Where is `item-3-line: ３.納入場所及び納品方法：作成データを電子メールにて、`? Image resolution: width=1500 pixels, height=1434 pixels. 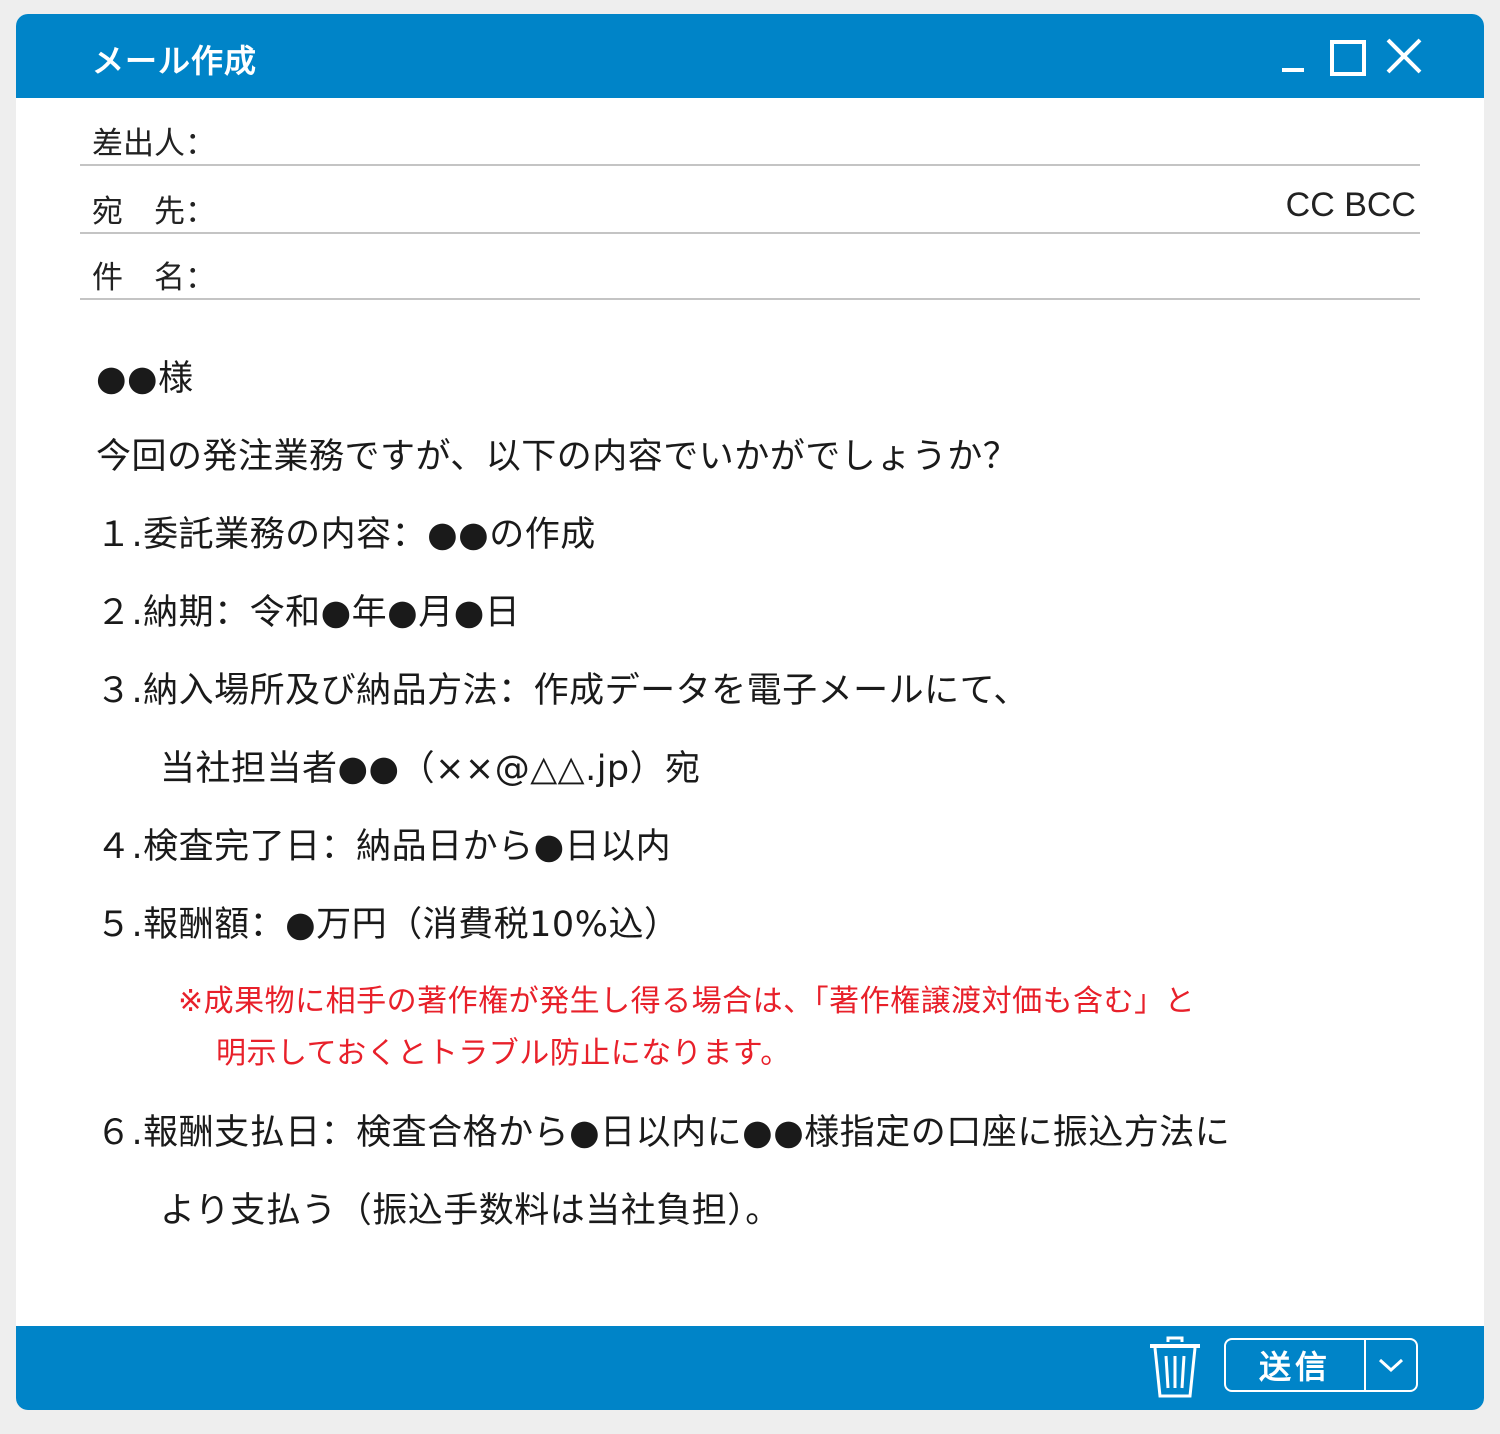 item-3-line: ３.納入場所及び納品方法：作成データを電子メールにて、 is located at coordinates (562, 691).